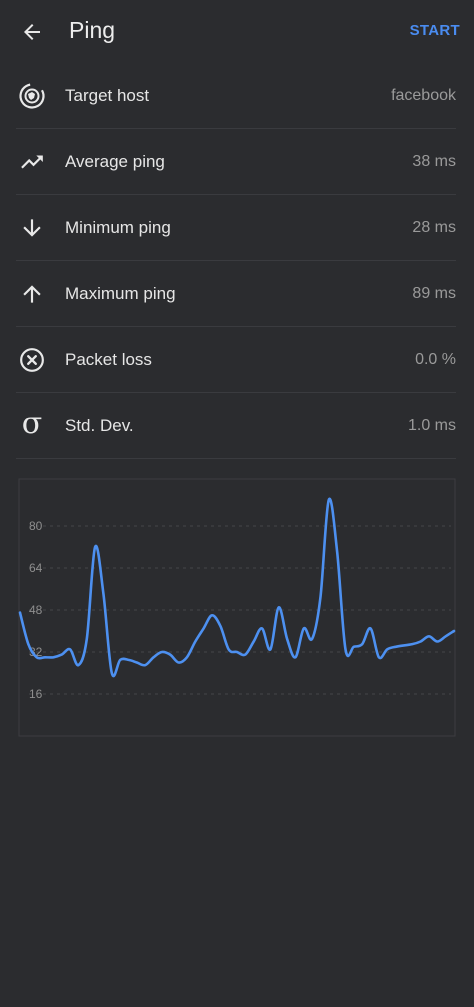 The image size is (474, 1007). Describe the element at coordinates (115, 161) in the screenshot. I see `stat-label: Average ping` at that location.